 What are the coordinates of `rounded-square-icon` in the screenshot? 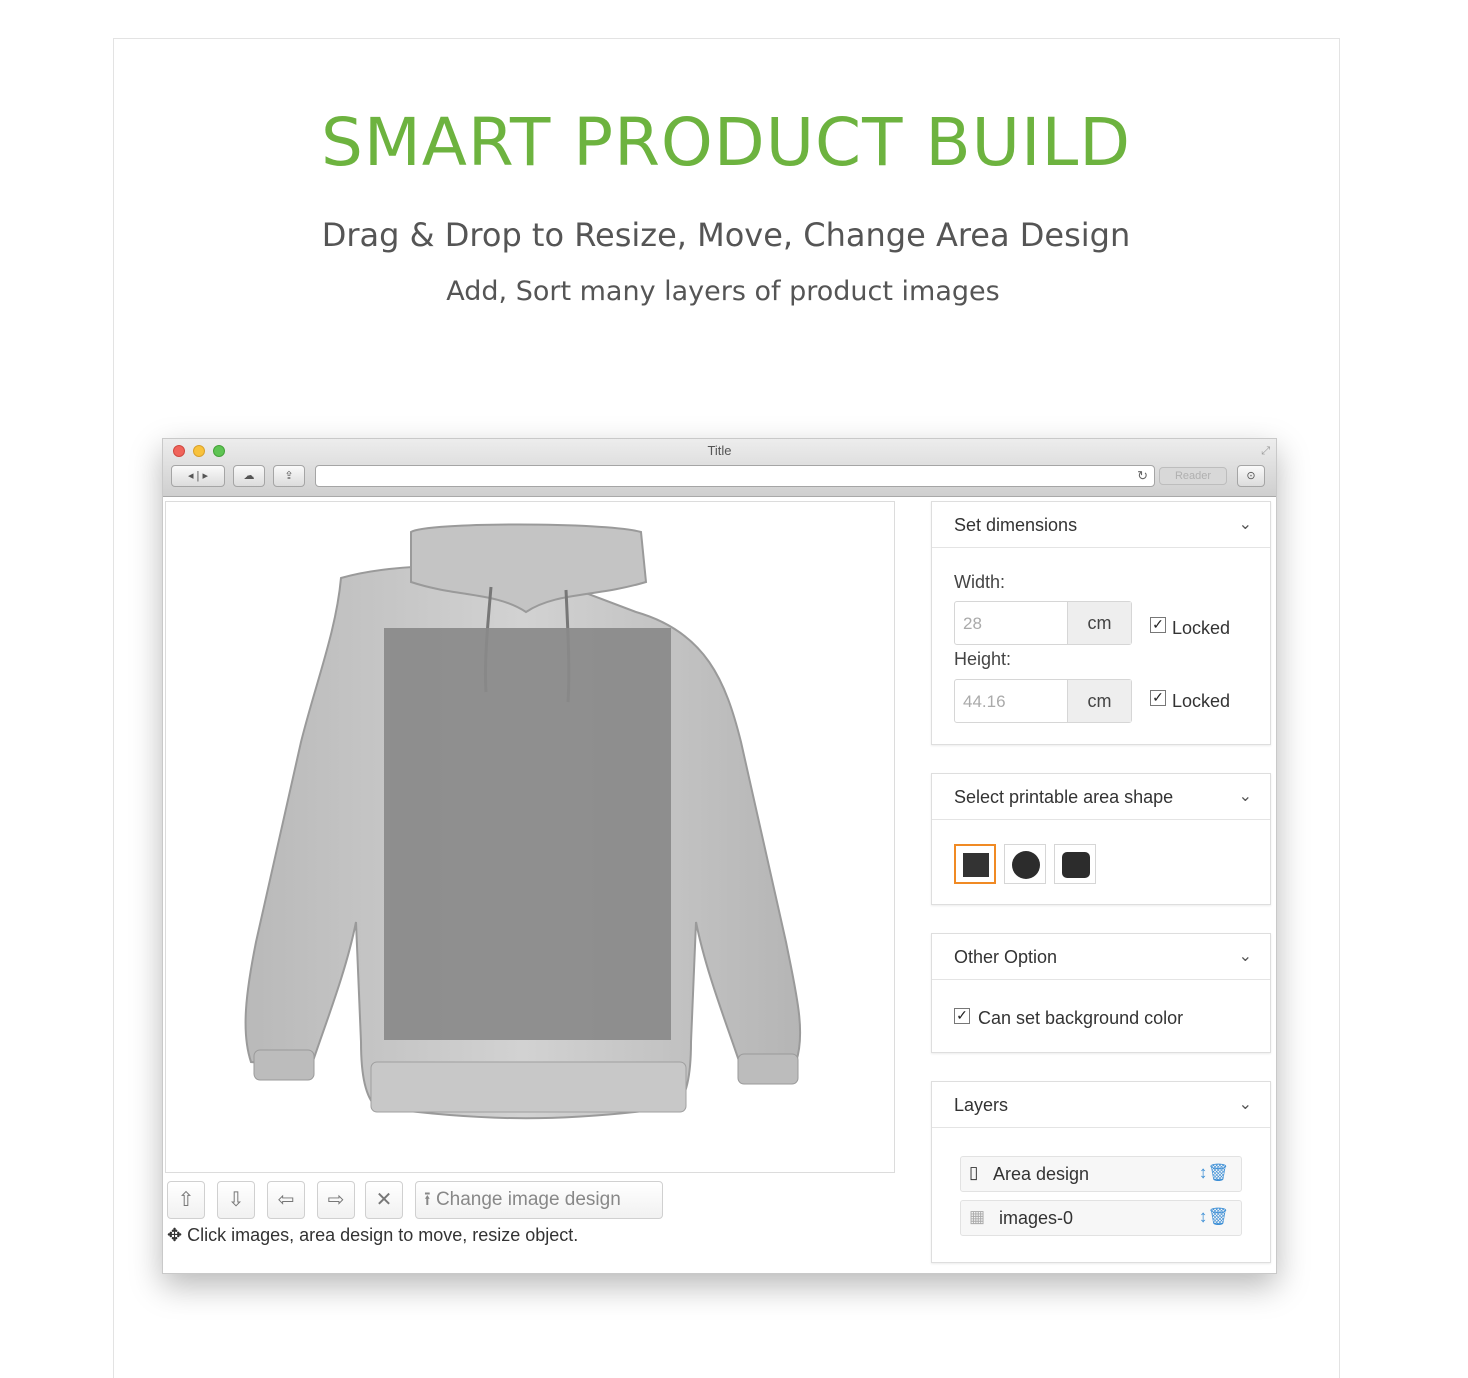 It's located at (1076, 865).